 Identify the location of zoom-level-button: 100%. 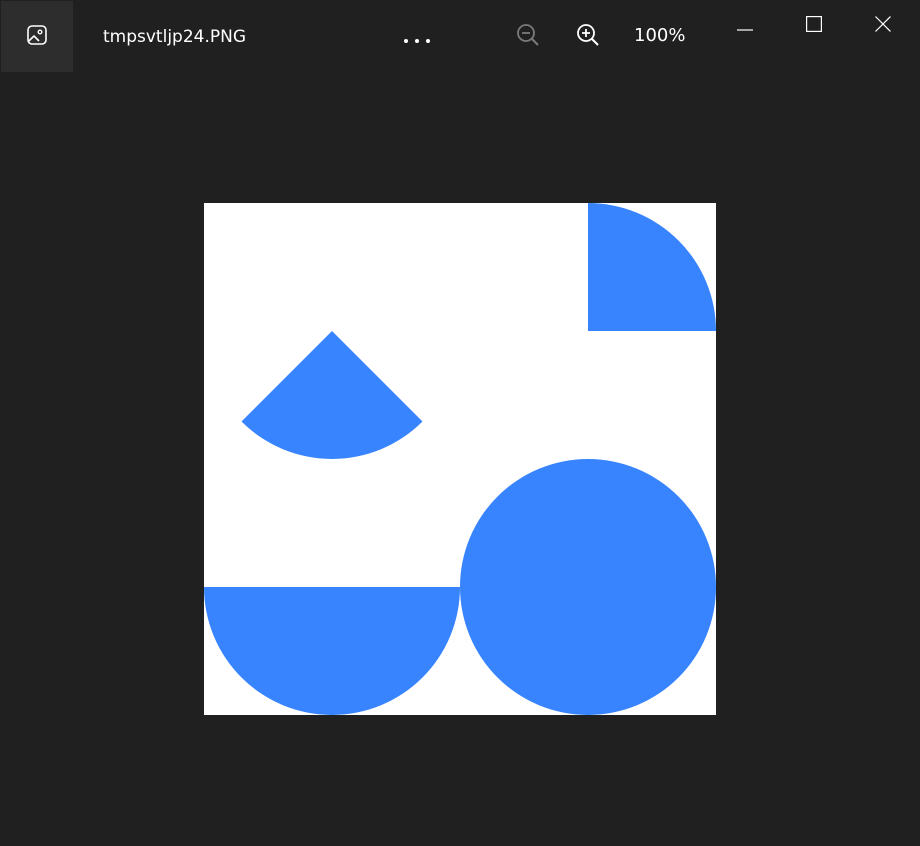
(659, 36).